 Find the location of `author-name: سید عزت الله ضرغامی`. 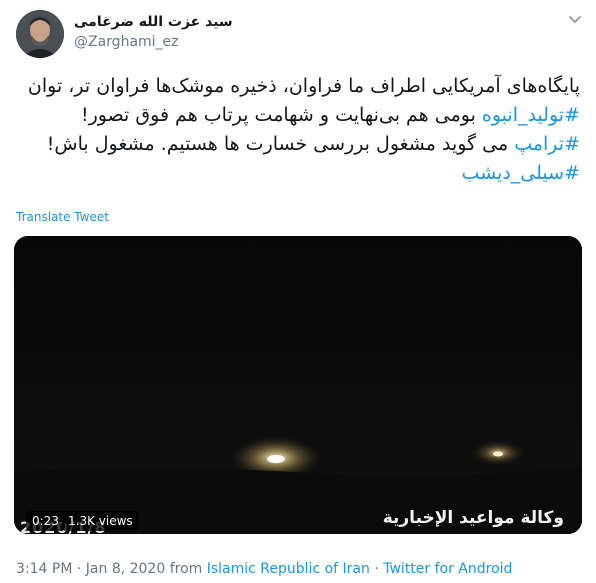

author-name: سید عزت الله ضرغامی is located at coordinates (153, 22).